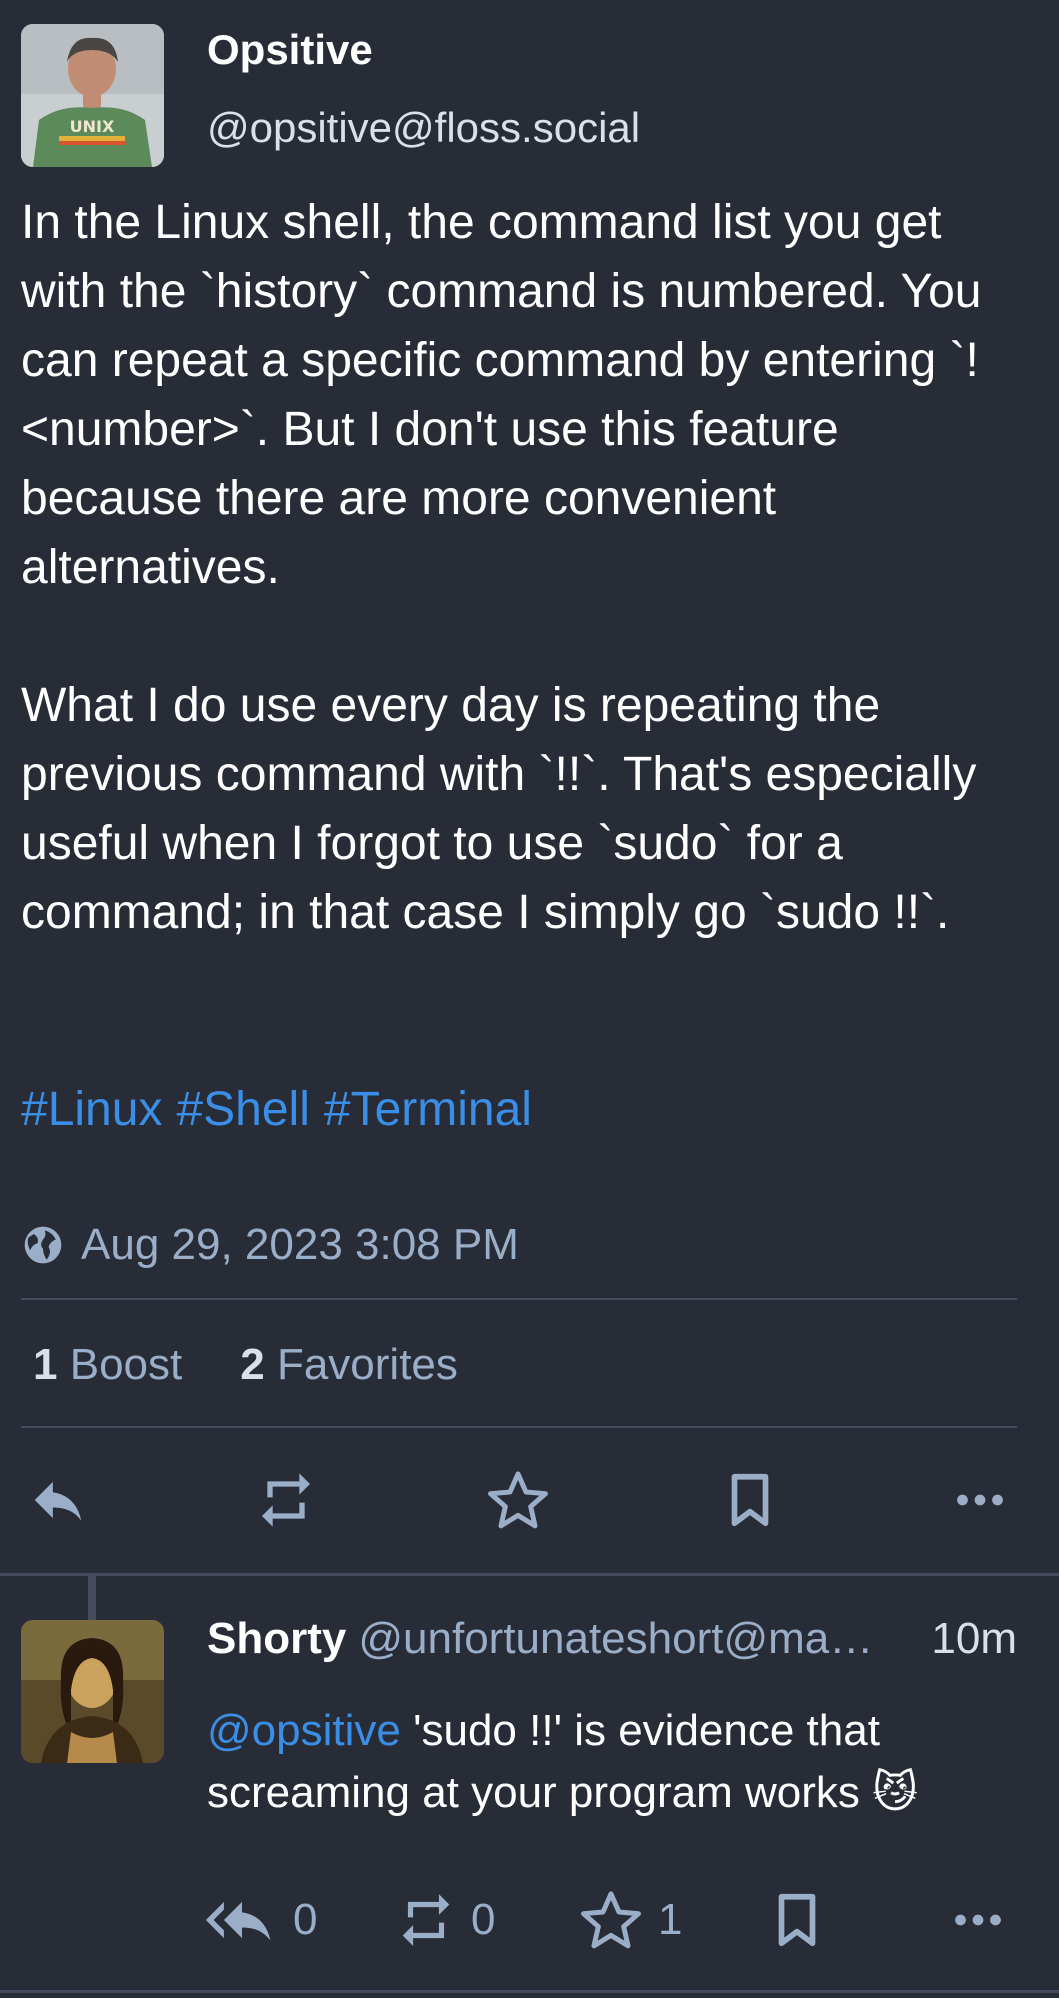  I want to click on hashtag-list: #Linux #Shell #Terminal, so click(283, 1109).